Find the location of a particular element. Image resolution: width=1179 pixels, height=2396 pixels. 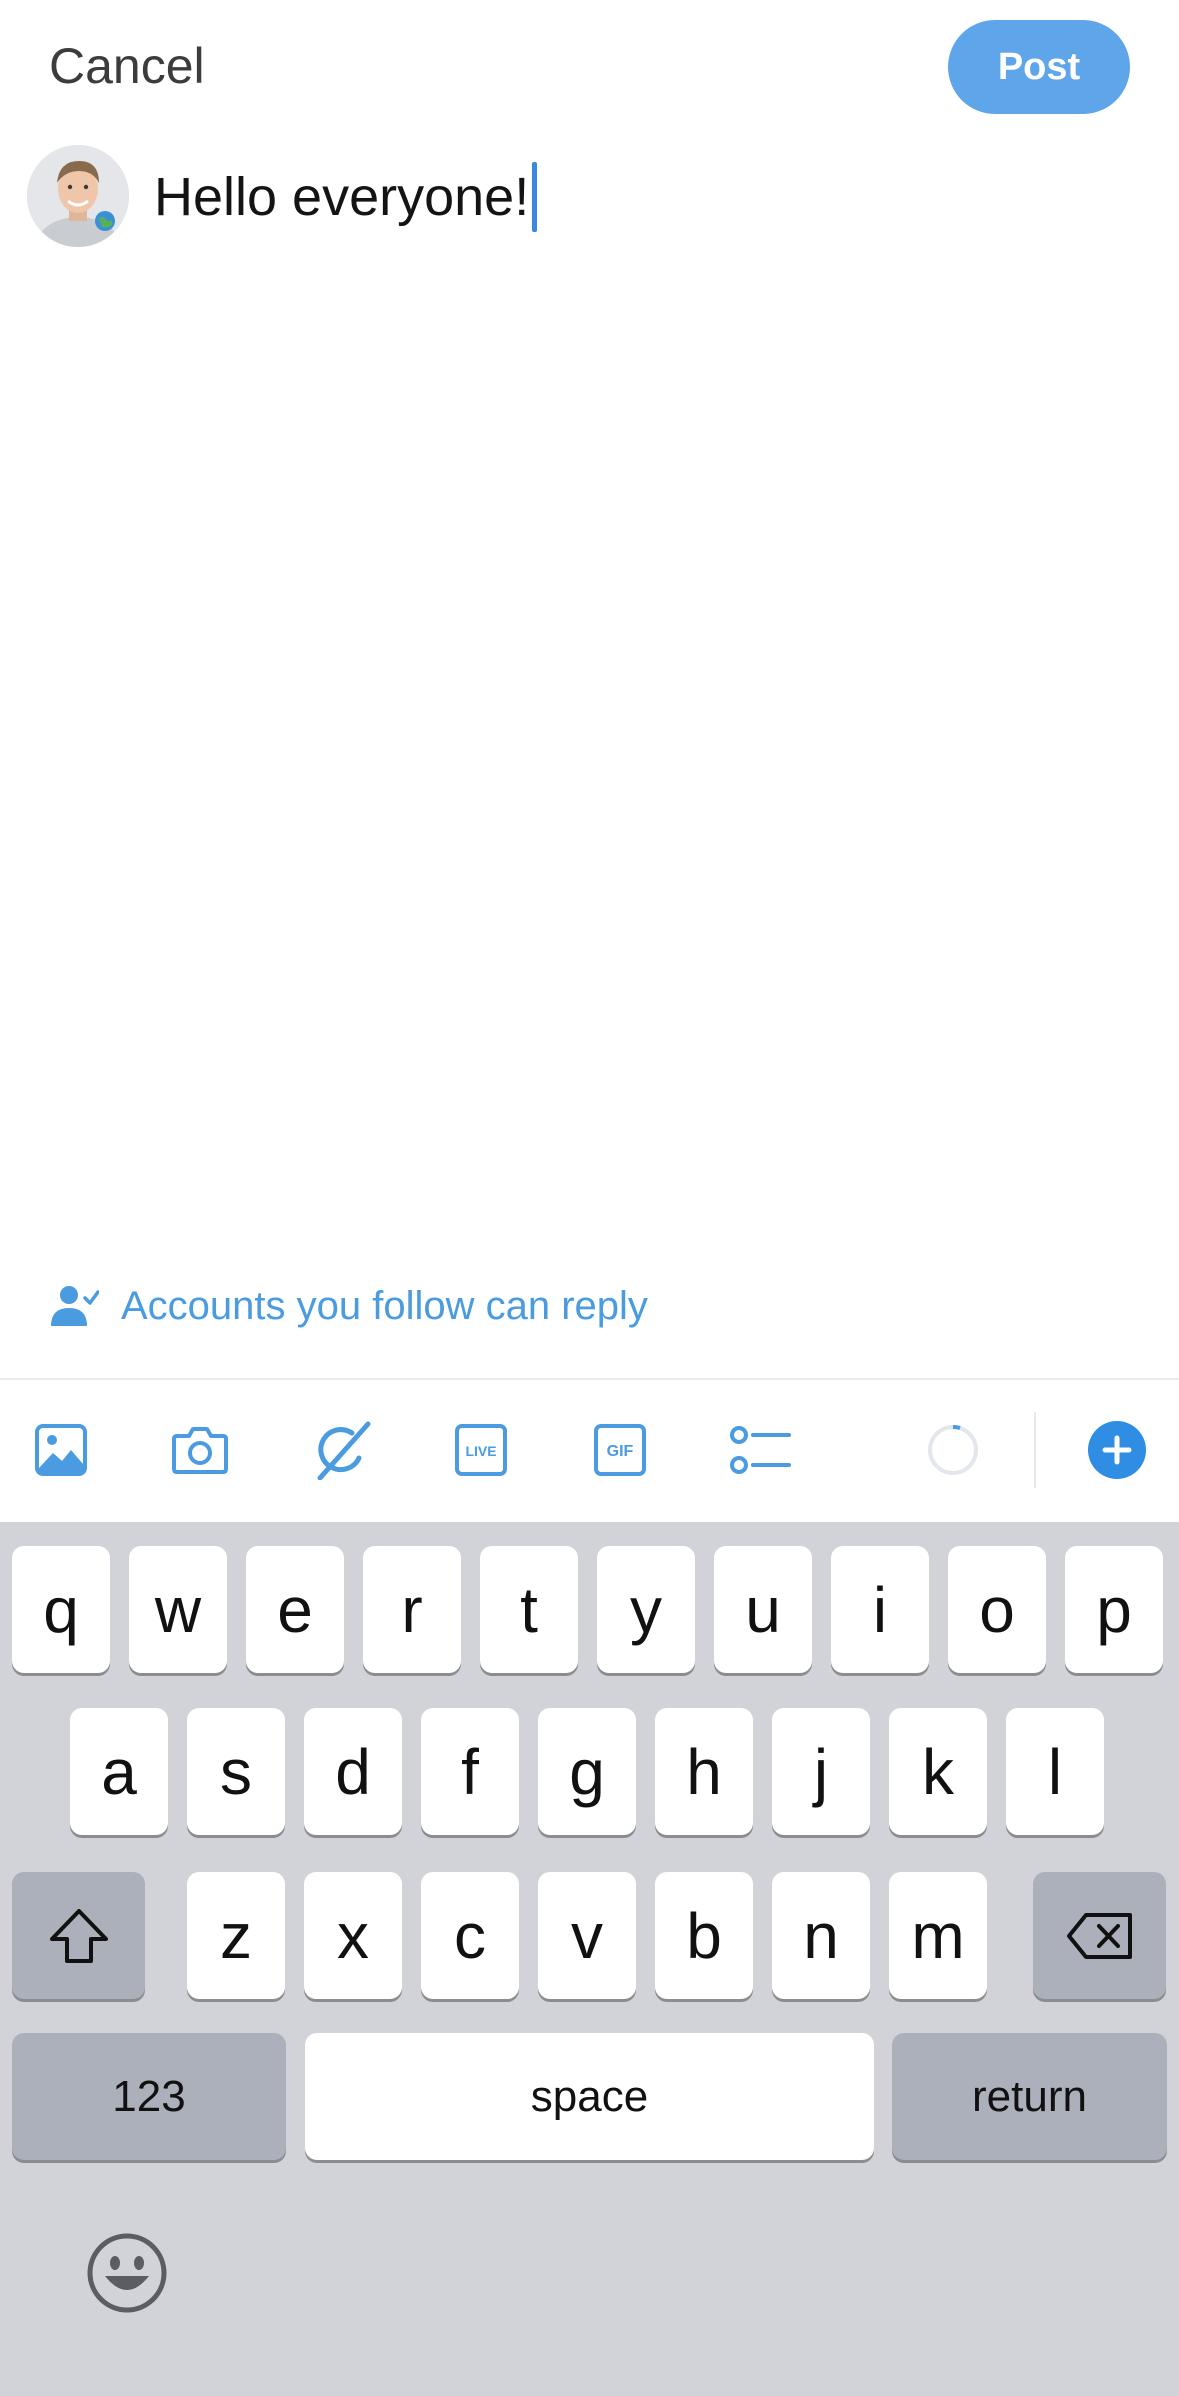

key-h: h is located at coordinates (704, 1771).